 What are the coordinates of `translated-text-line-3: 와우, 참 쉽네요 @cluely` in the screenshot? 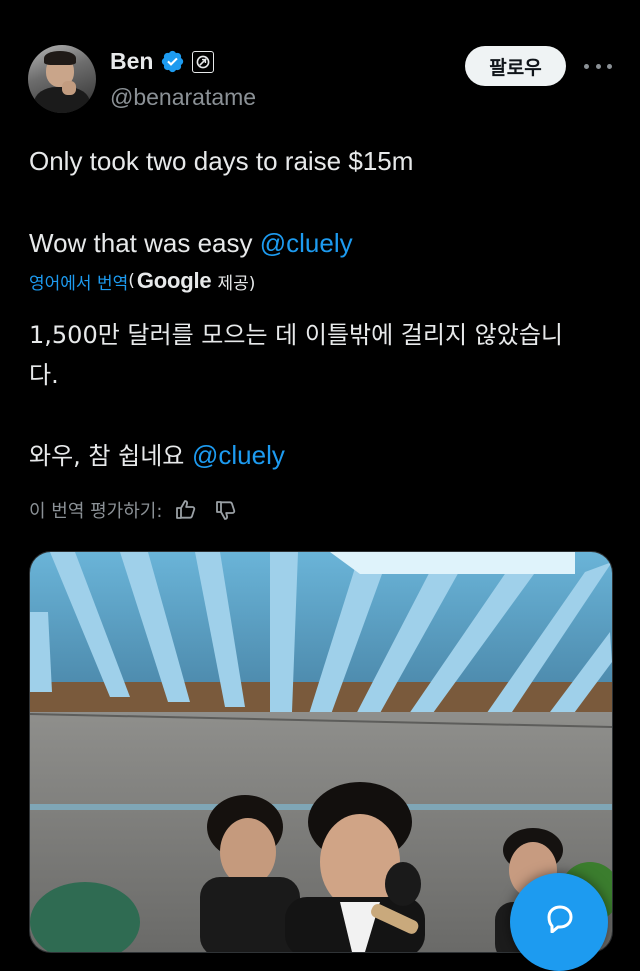 It's located at (157, 453).